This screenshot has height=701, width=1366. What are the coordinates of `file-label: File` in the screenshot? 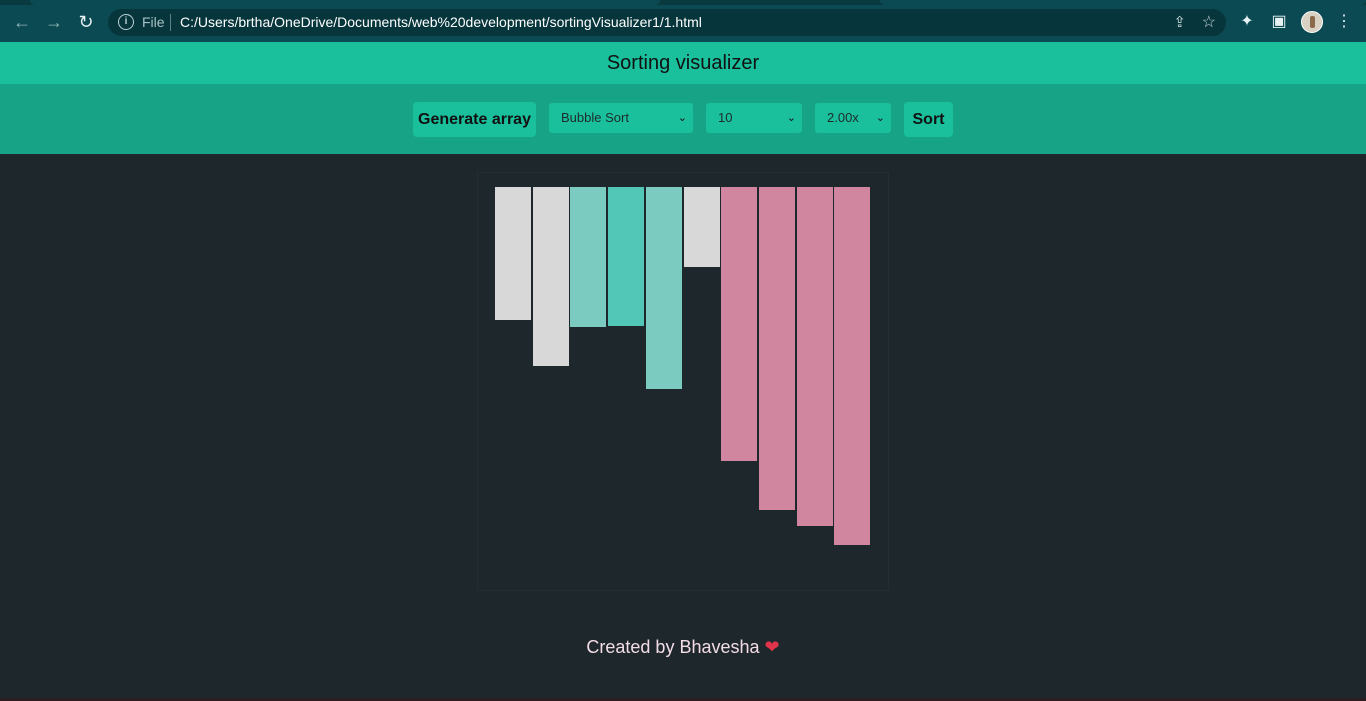 It's located at (153, 22).